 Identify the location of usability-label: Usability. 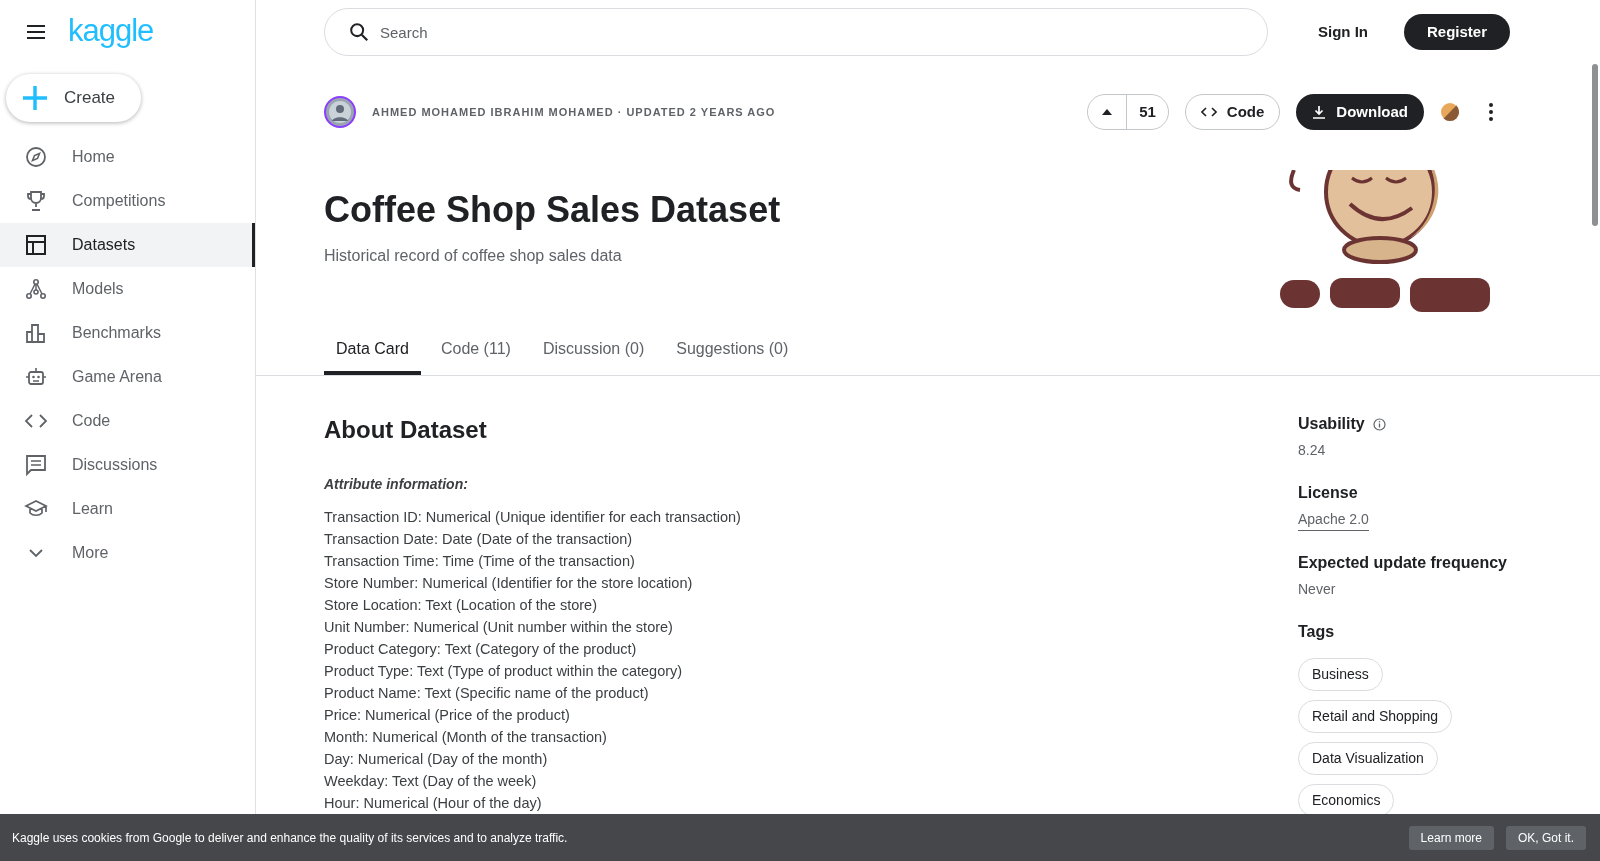
(1331, 424).